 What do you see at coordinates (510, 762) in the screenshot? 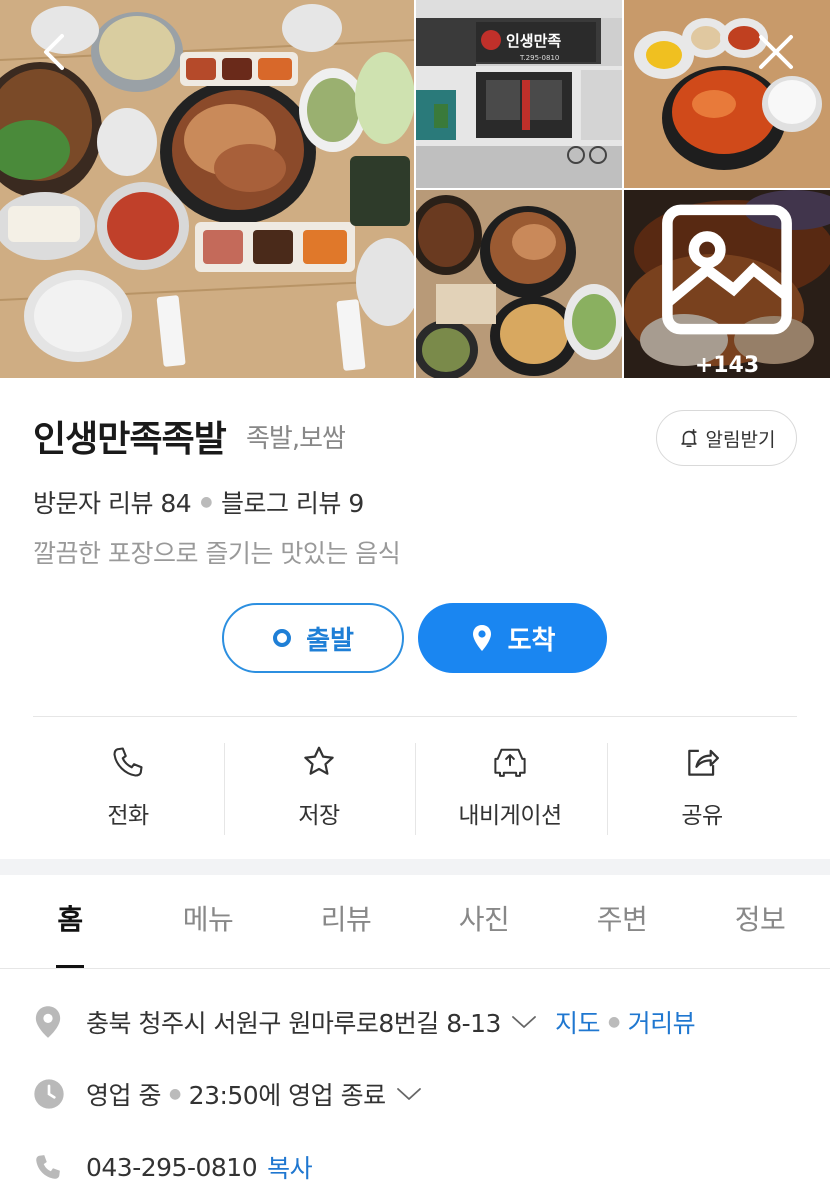
I see `car-icon` at bounding box center [510, 762].